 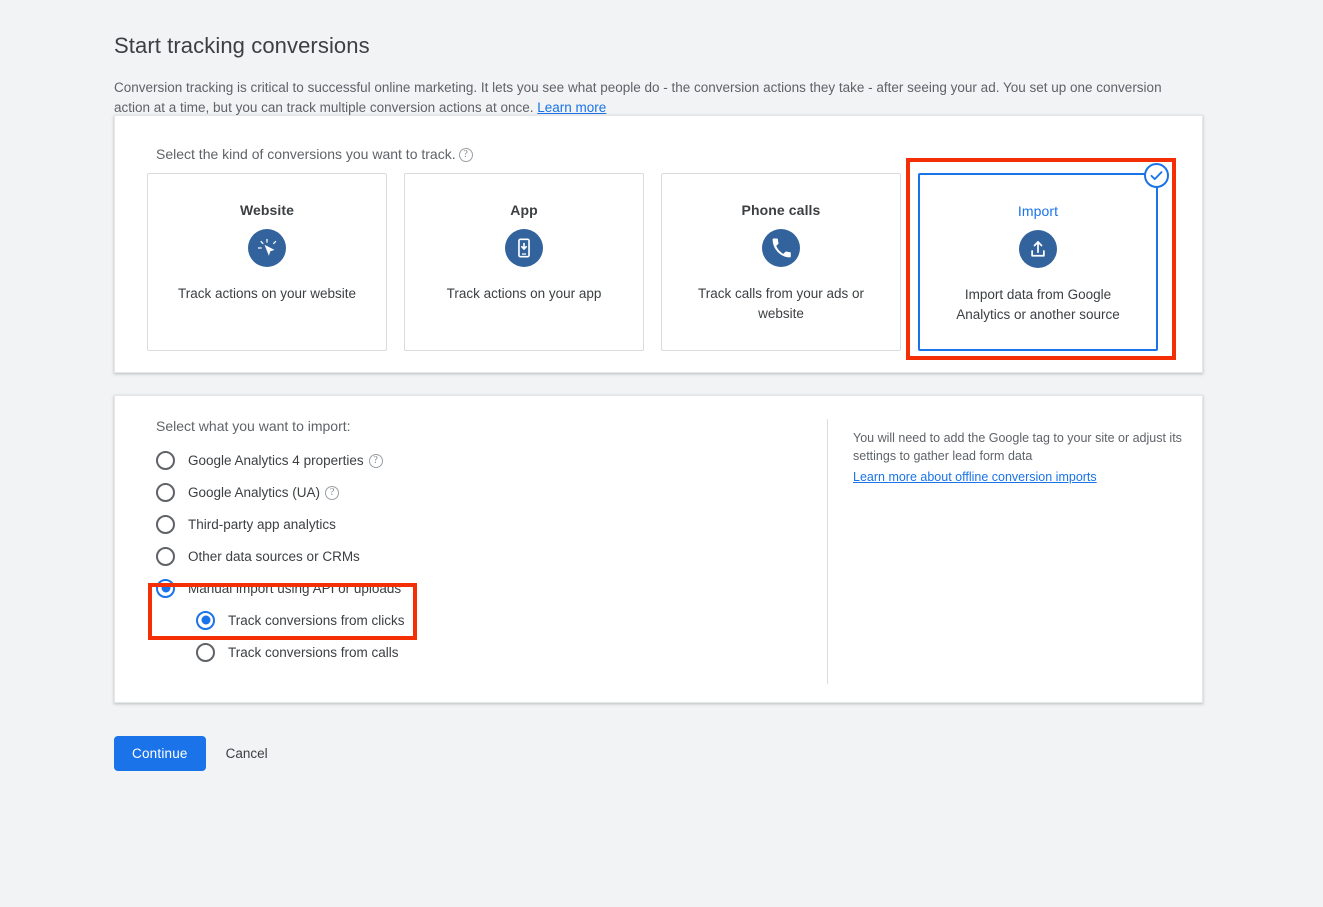 What do you see at coordinates (781, 210) in the screenshot?
I see `tile-phone-calls-title: Phone calls` at bounding box center [781, 210].